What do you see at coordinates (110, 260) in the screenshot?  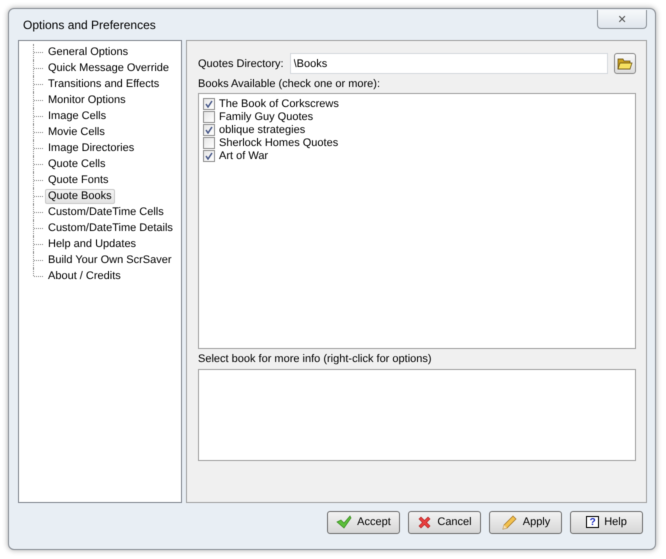 I see `tree-item: Build Your Own ScrSaver` at bounding box center [110, 260].